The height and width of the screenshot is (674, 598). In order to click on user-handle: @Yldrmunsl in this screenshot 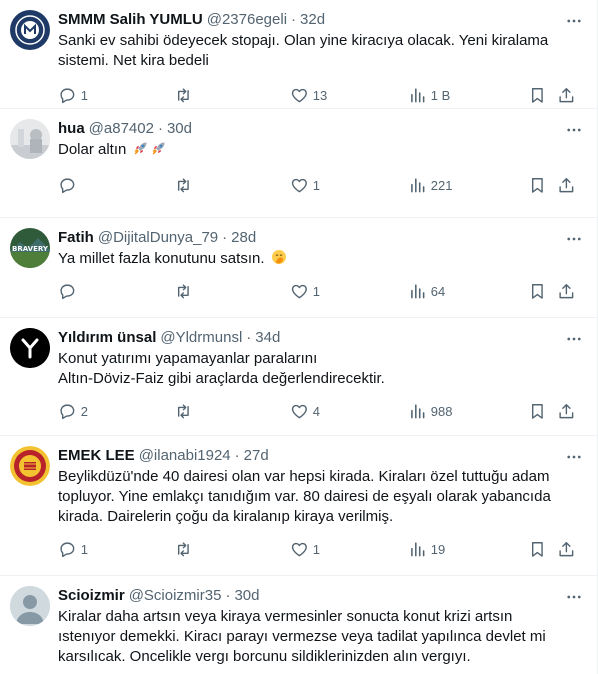, I will do `click(201, 338)`.